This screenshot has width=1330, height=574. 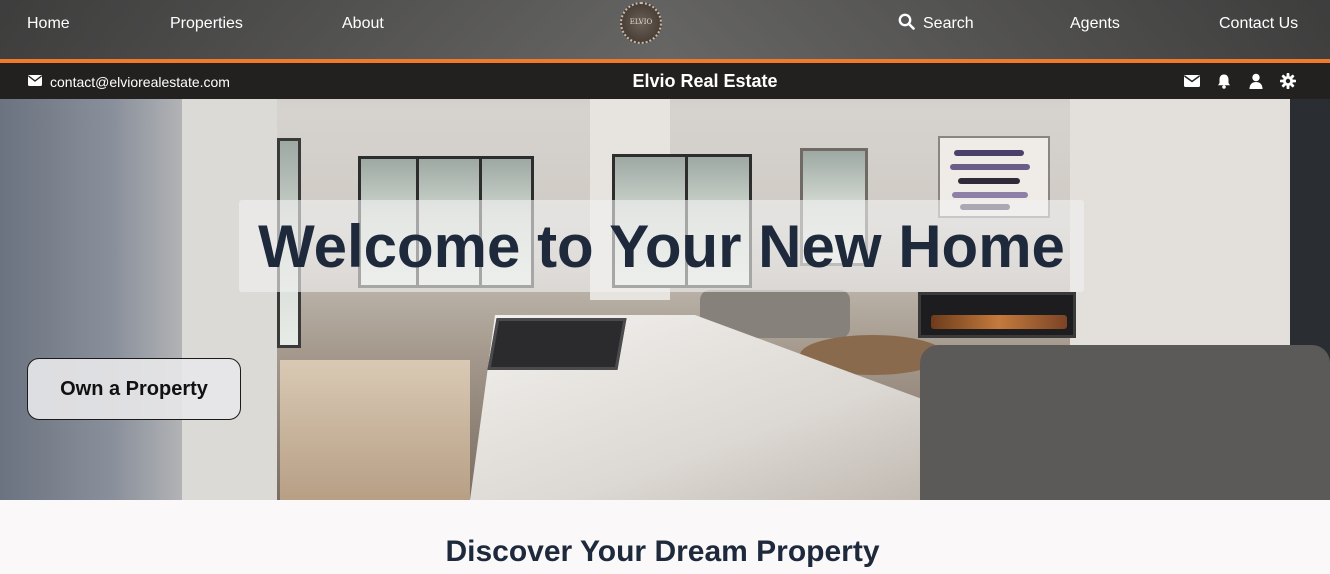 I want to click on own-property-button: Own a Property, so click(x=134, y=389).